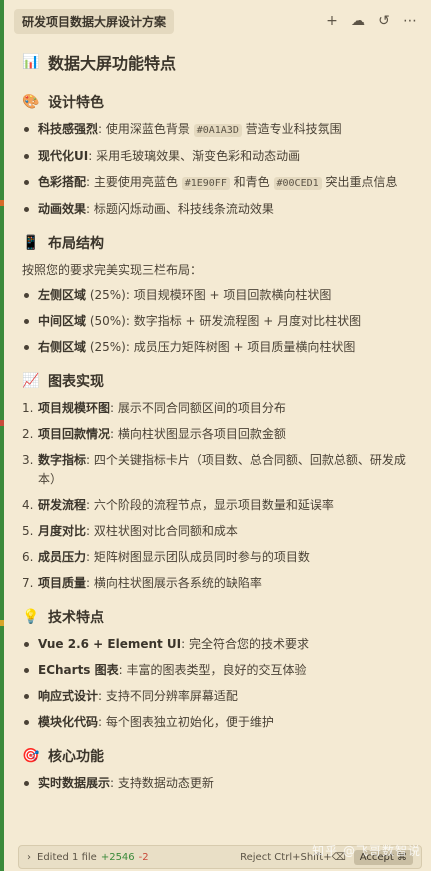 The height and width of the screenshot is (871, 431). What do you see at coordinates (219, 722) in the screenshot?
I see `list-item: 模块化代码: 每个图表独立初始化，便于维护` at bounding box center [219, 722].